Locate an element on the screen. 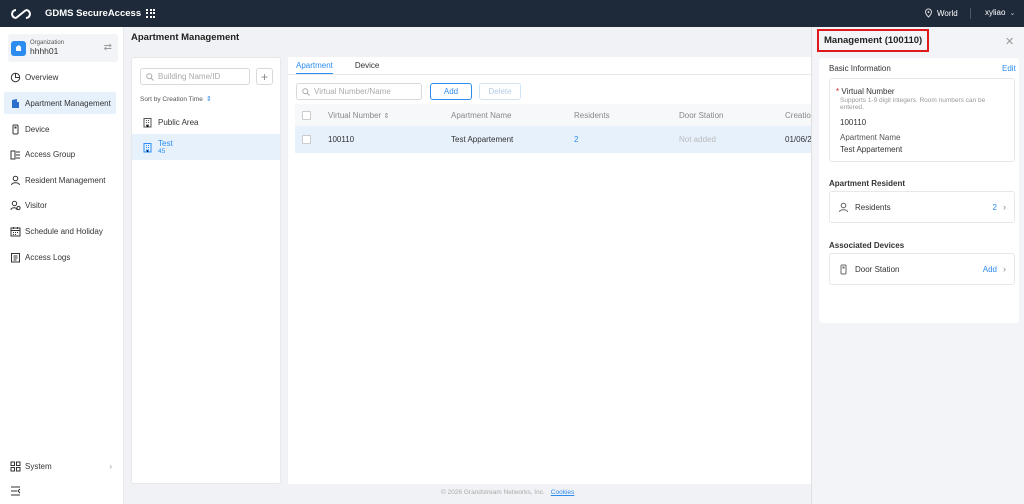 Image resolution: width=1024 pixels, height=504 pixels. edit-button: Edit is located at coordinates (1009, 68).